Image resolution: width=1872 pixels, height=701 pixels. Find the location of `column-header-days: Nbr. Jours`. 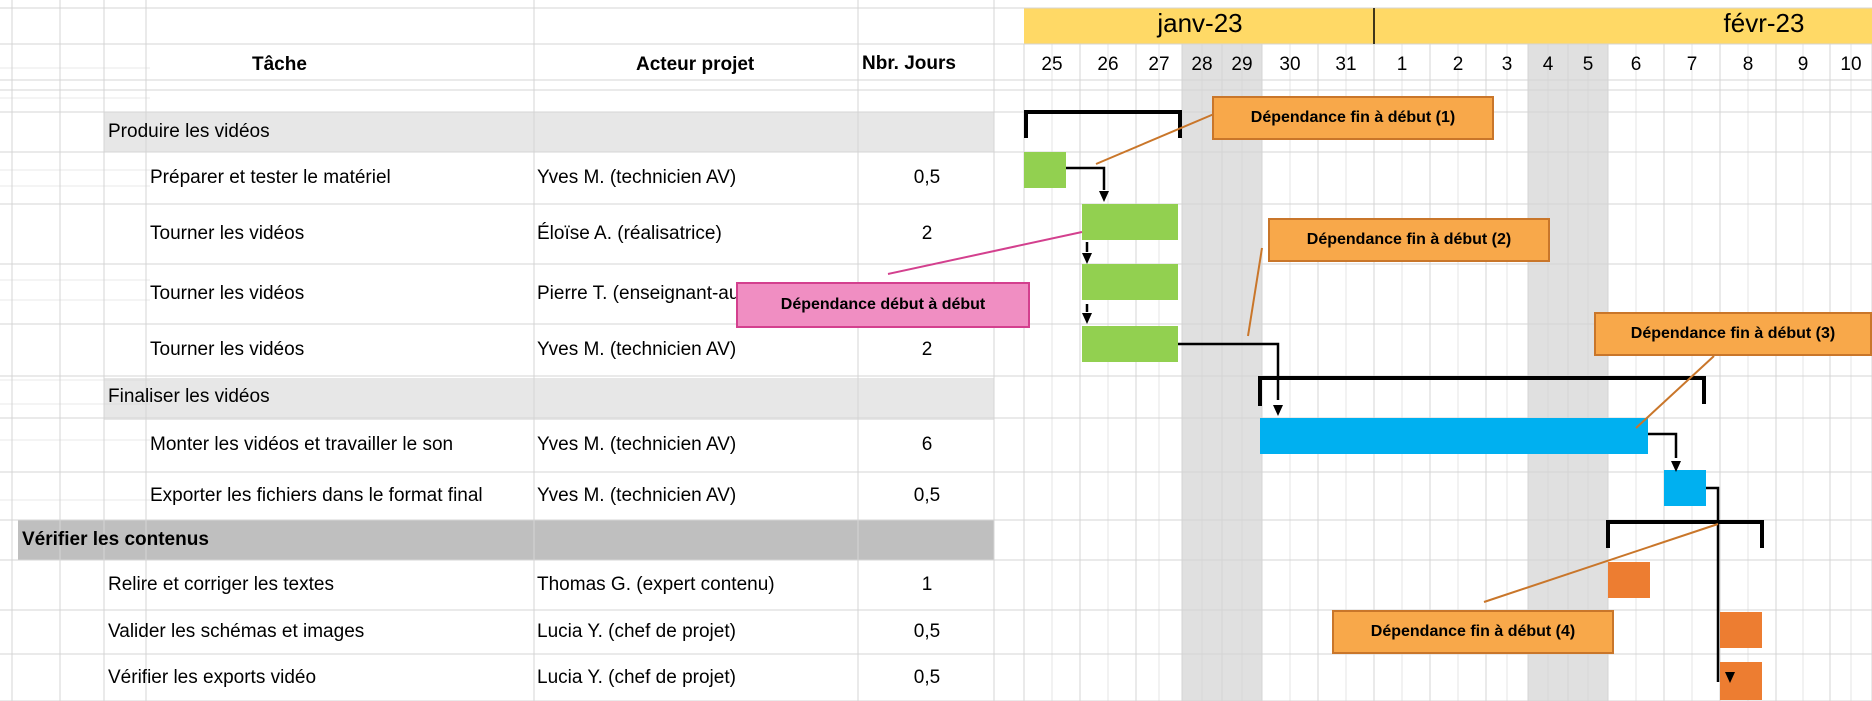

column-header-days: Nbr. Jours is located at coordinates (909, 63).